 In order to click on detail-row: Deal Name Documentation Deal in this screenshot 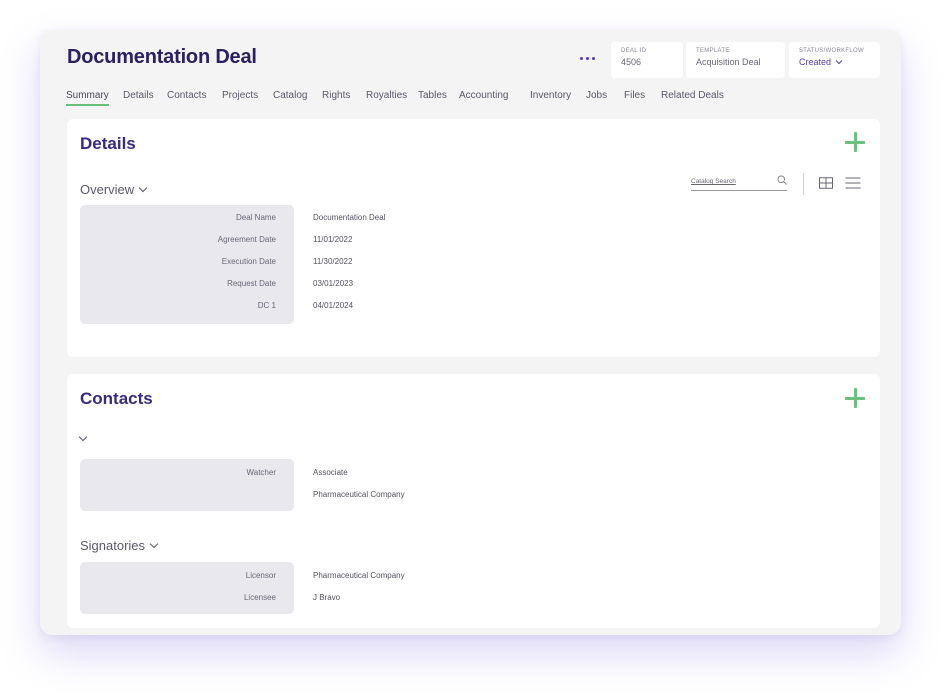, I will do `click(330, 219)`.